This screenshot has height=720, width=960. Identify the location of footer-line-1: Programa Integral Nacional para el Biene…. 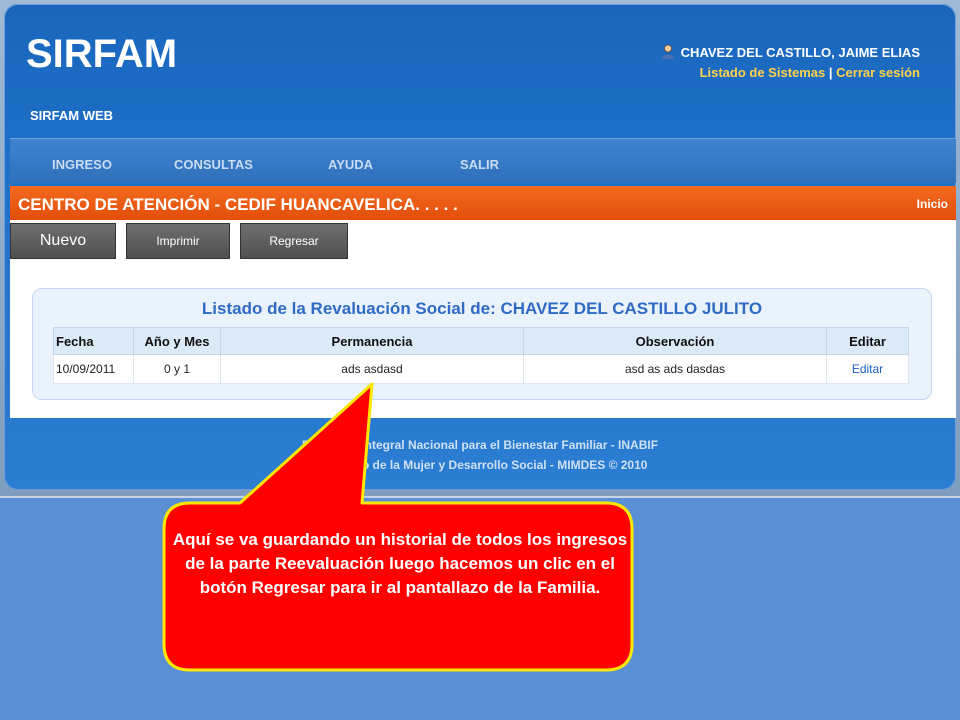
(480, 445).